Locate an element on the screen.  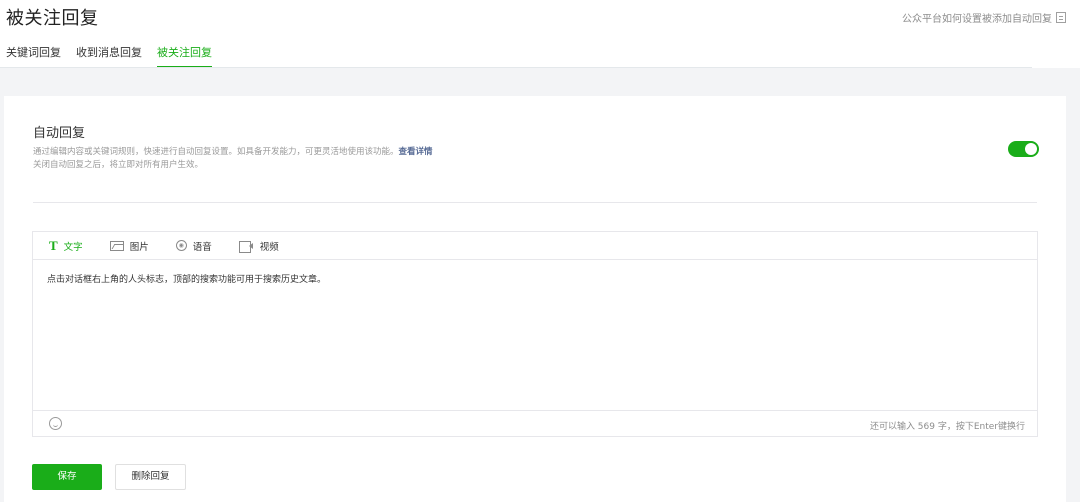
tab-image-label: 图片 is located at coordinates (139, 247).